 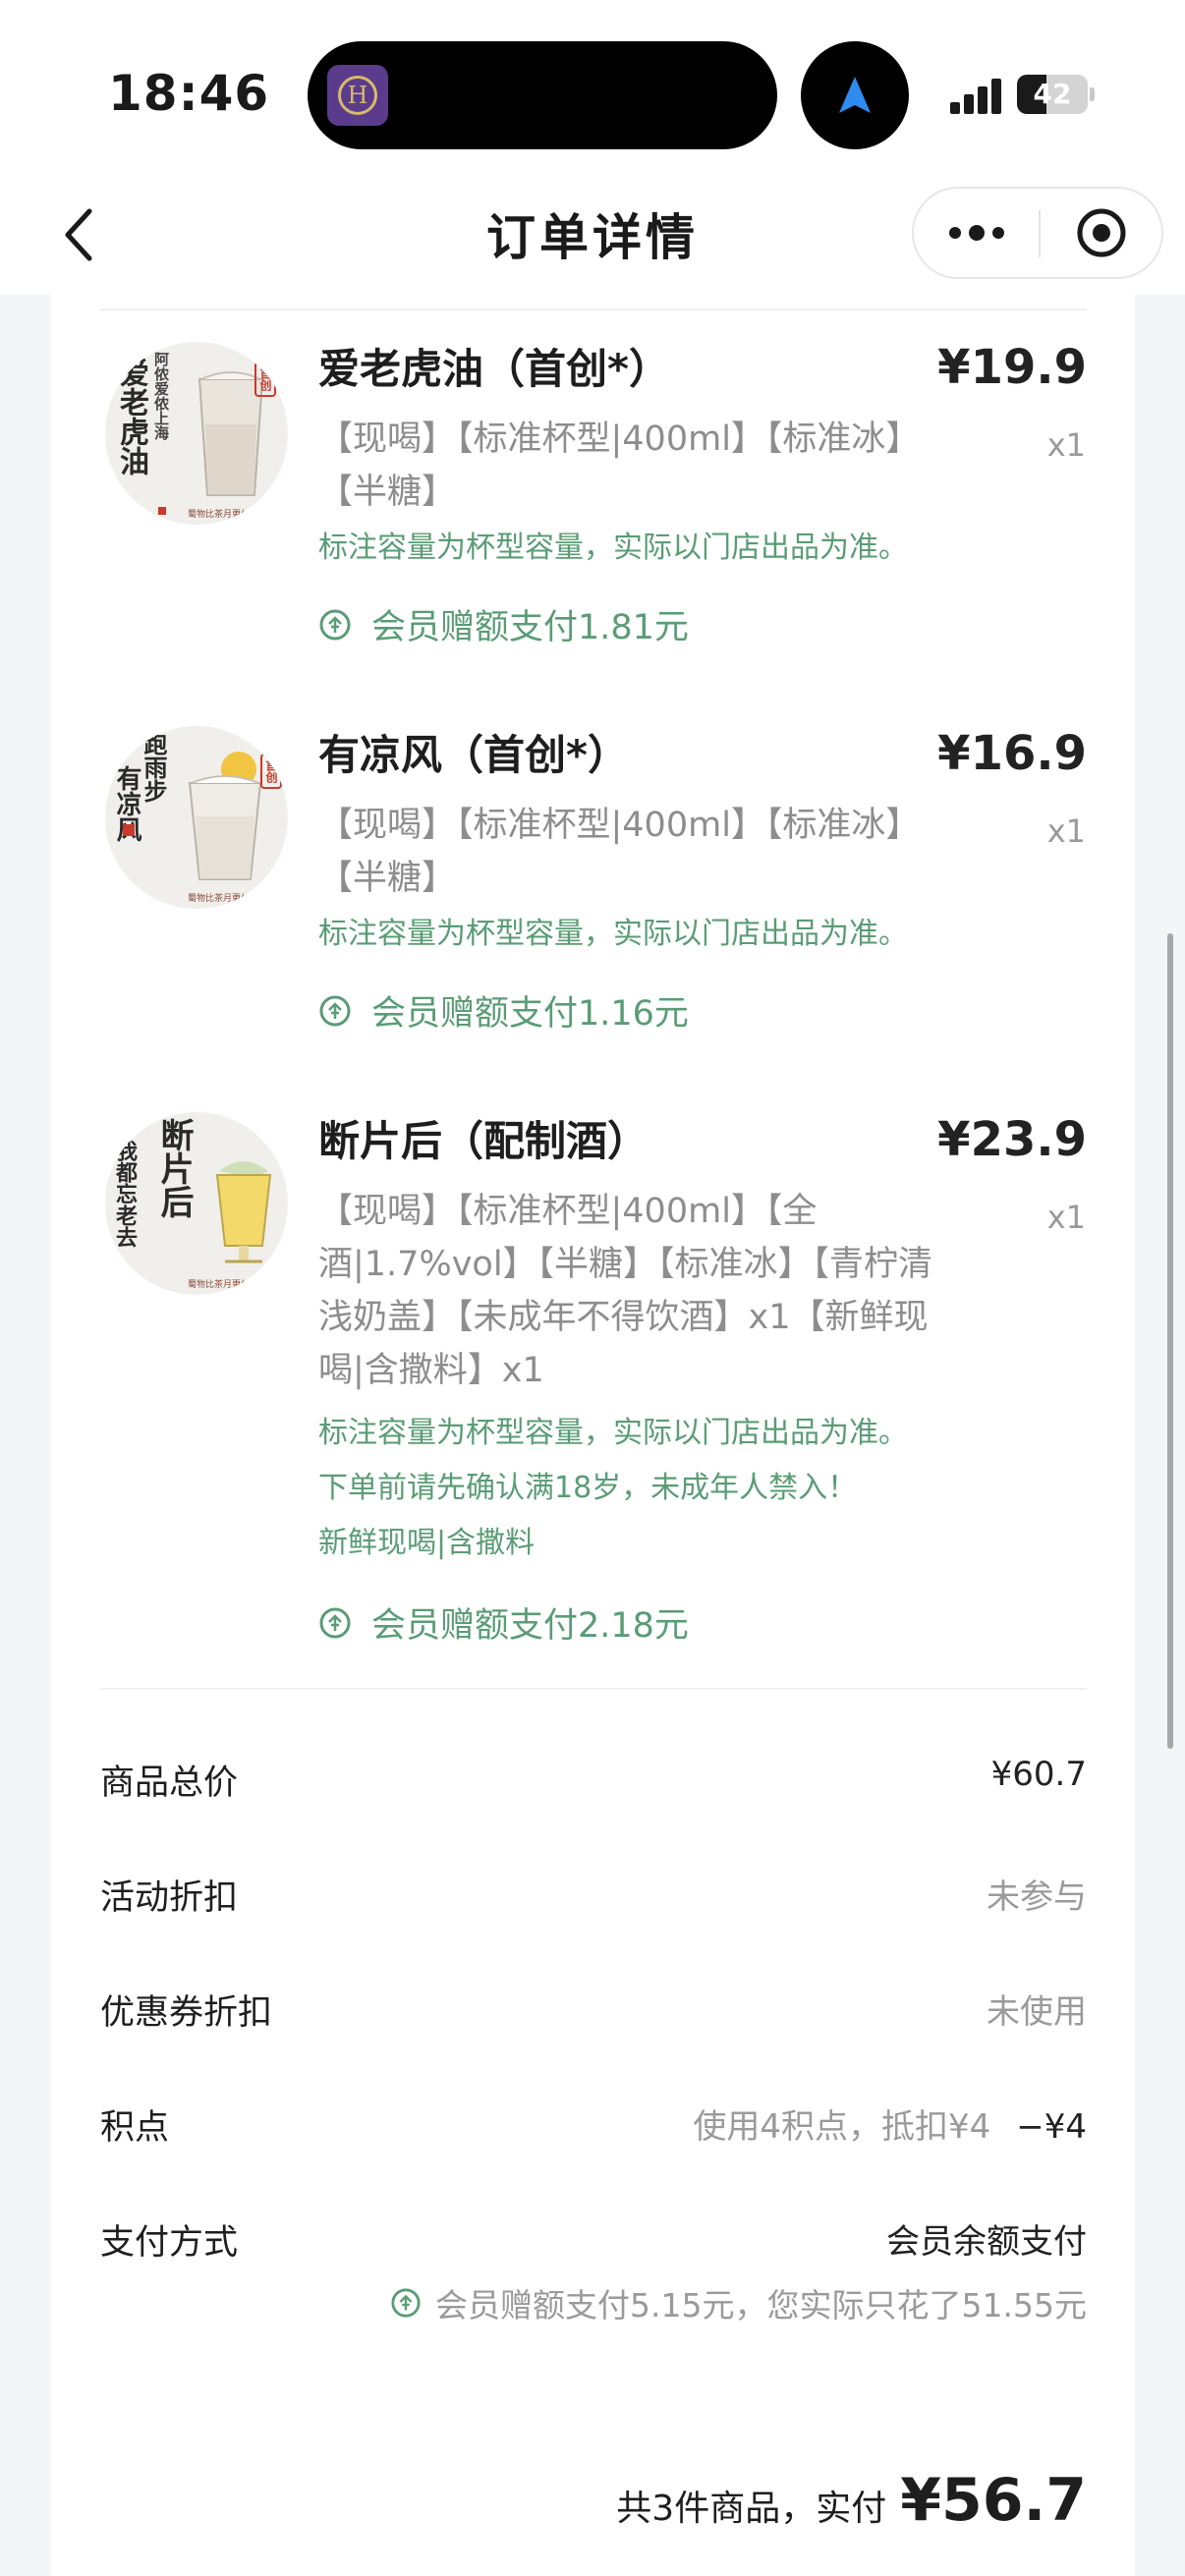 I want to click on more-button, so click(x=977, y=233).